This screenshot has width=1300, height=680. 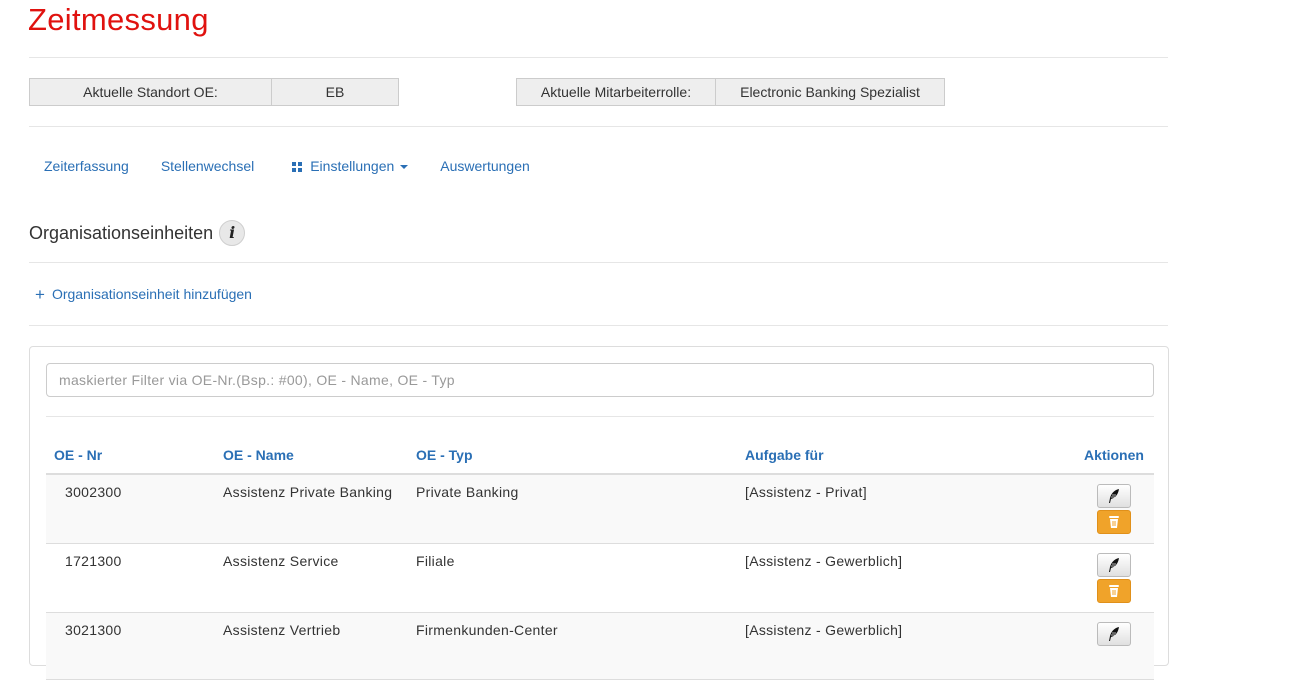 What do you see at coordinates (616, 92) in the screenshot?
I see `rolle-label: Aktuelle Mitarbeiterrolle:` at bounding box center [616, 92].